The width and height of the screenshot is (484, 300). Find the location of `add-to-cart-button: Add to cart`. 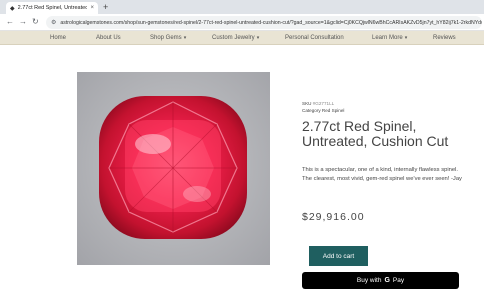

add-to-cart-button: Add to cart is located at coordinates (338, 256).